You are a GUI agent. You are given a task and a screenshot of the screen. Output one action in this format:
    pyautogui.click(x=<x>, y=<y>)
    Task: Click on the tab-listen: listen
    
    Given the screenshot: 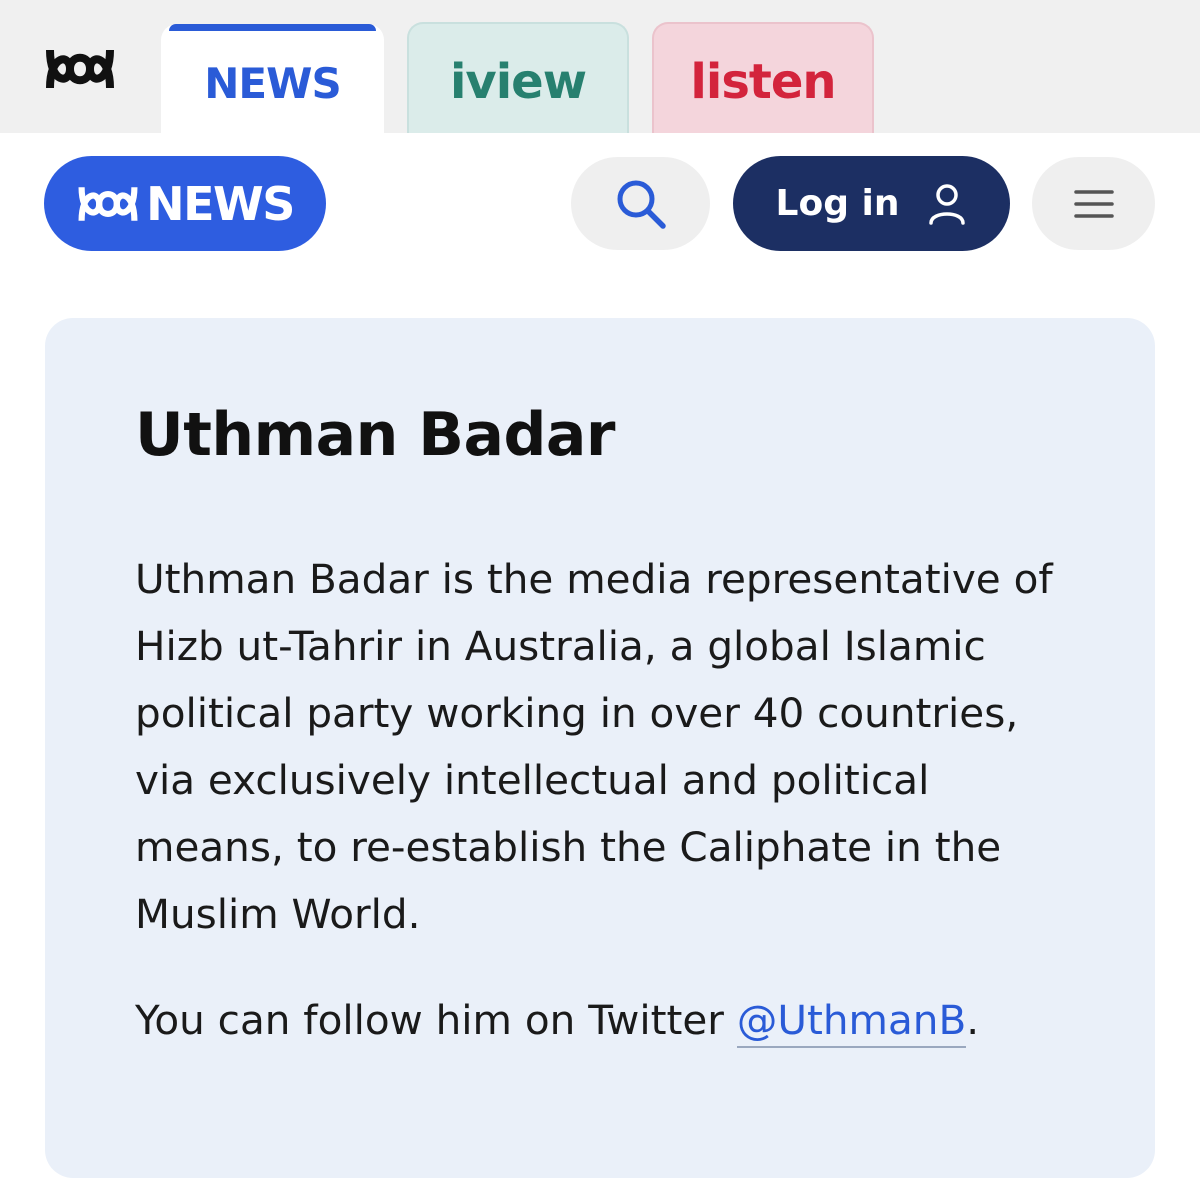 What is the action you would take?
    pyautogui.click(x=763, y=77)
    